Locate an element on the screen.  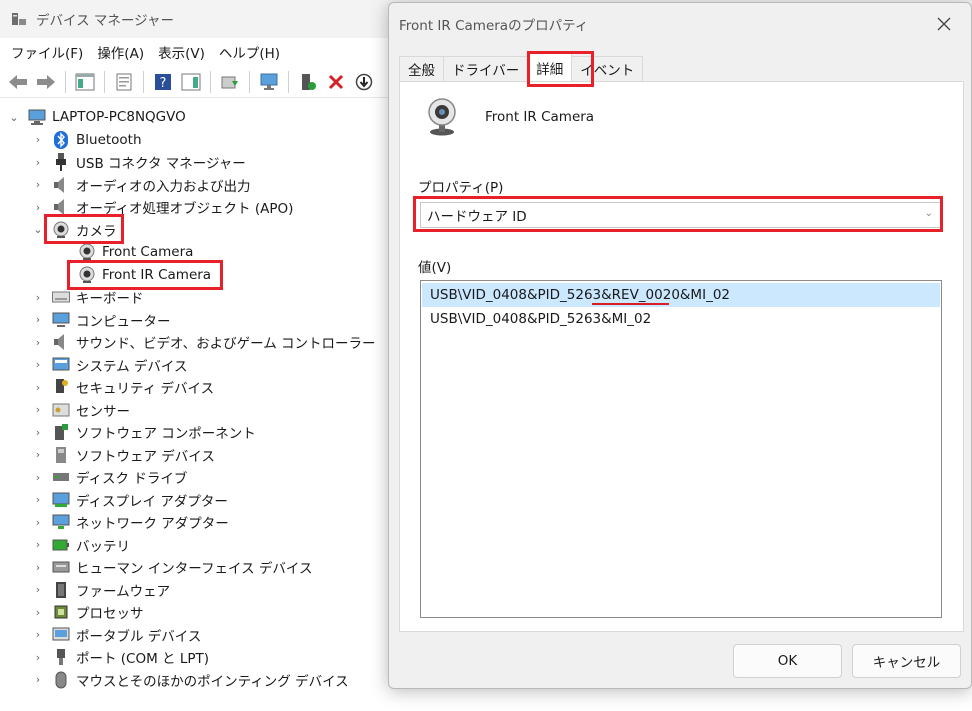
tree-category-row: › キーボード is located at coordinates (88, 297).